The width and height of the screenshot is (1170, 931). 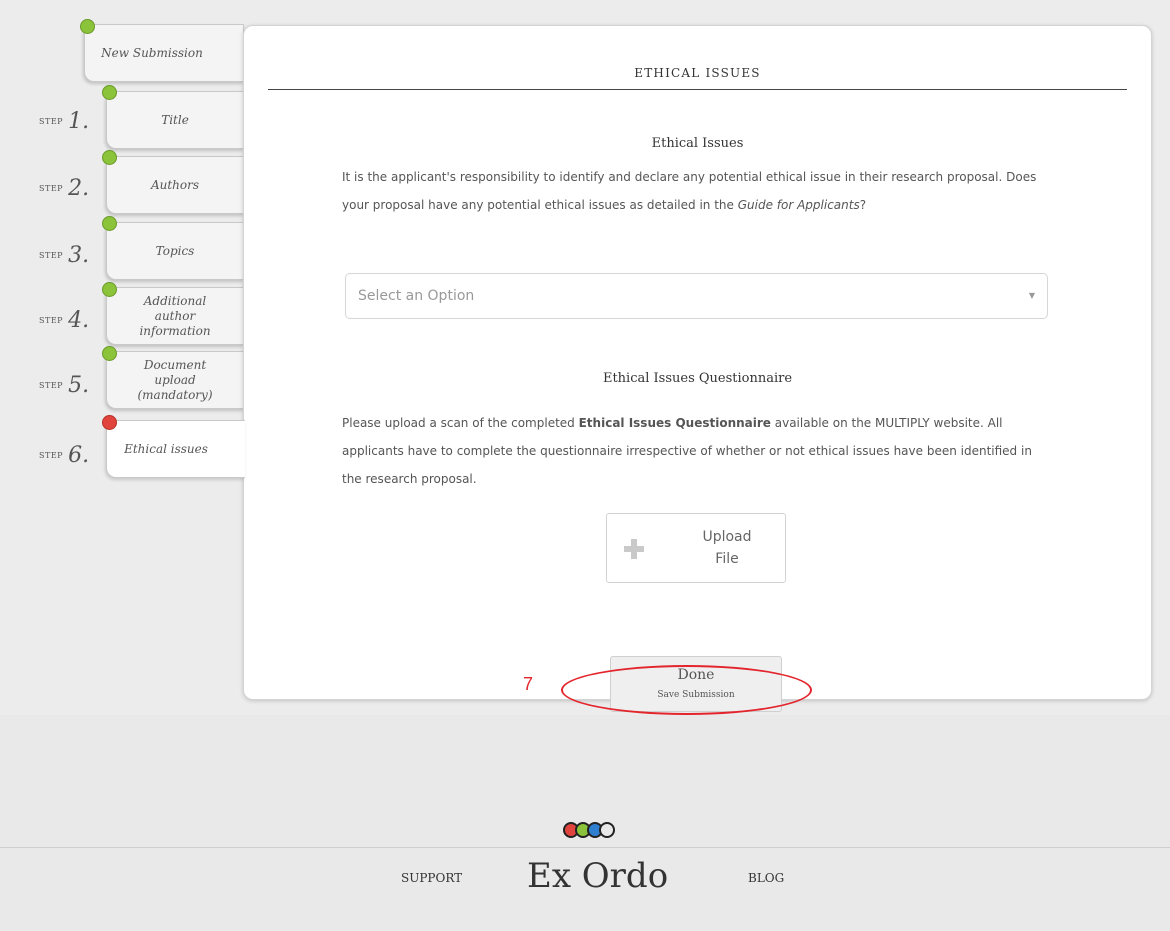 What do you see at coordinates (64, 188) in the screenshot?
I see `step-number-2: STEP 2.` at bounding box center [64, 188].